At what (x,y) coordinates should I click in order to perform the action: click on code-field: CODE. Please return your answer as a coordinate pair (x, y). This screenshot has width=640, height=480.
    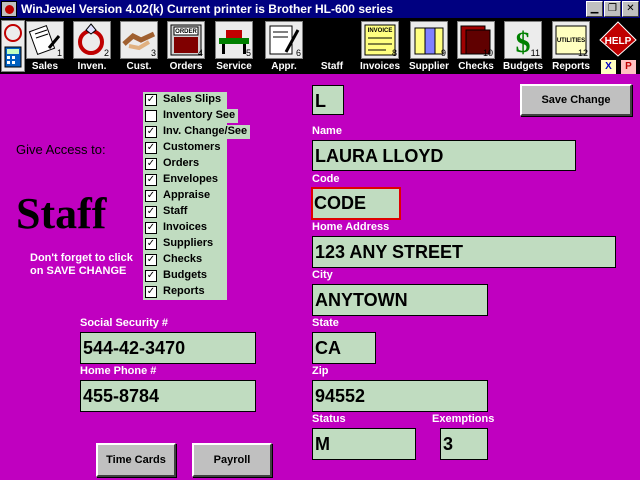
    Looking at the image, I should click on (356, 203).